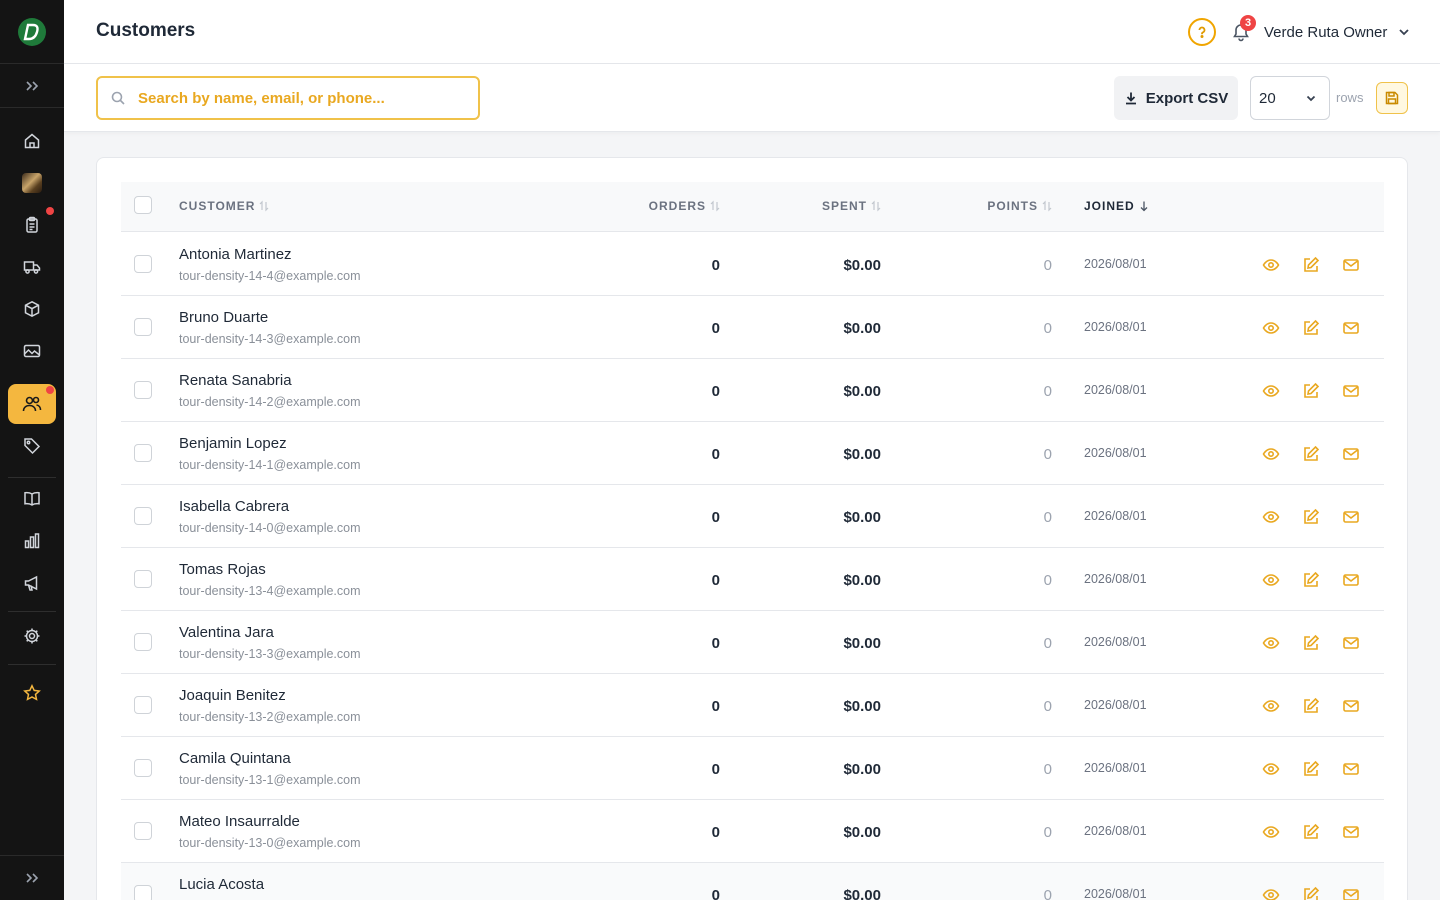 This screenshot has height=900, width=1440. Describe the element at coordinates (1202, 32) in the screenshot. I see `help-button` at that location.